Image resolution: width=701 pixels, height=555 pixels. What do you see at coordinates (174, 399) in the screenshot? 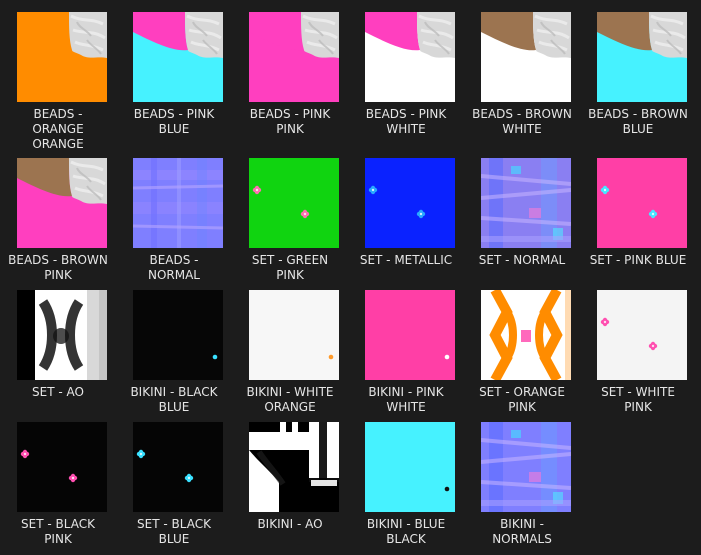
I see `texture-label: BIKINI - BLACK BLUE` at bounding box center [174, 399].